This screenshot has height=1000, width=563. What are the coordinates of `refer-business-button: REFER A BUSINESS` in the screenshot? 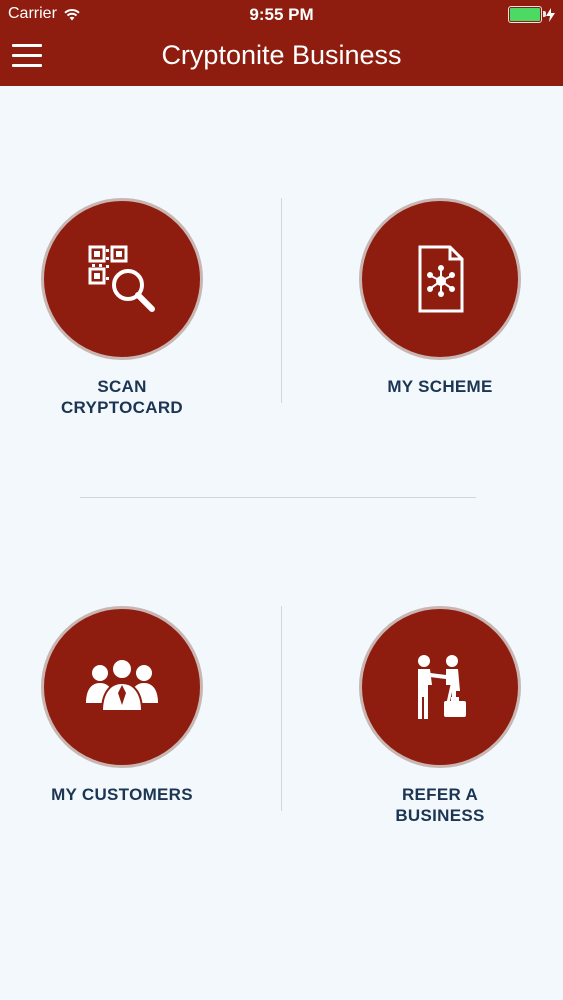 It's located at (440, 716).